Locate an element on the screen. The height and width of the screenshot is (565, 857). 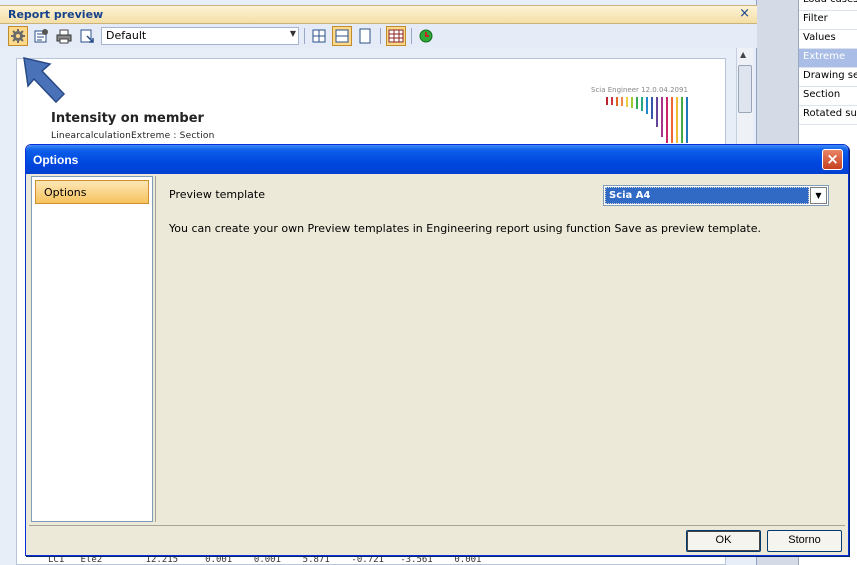
preview-template-value: Scia A4 is located at coordinates (707, 195).